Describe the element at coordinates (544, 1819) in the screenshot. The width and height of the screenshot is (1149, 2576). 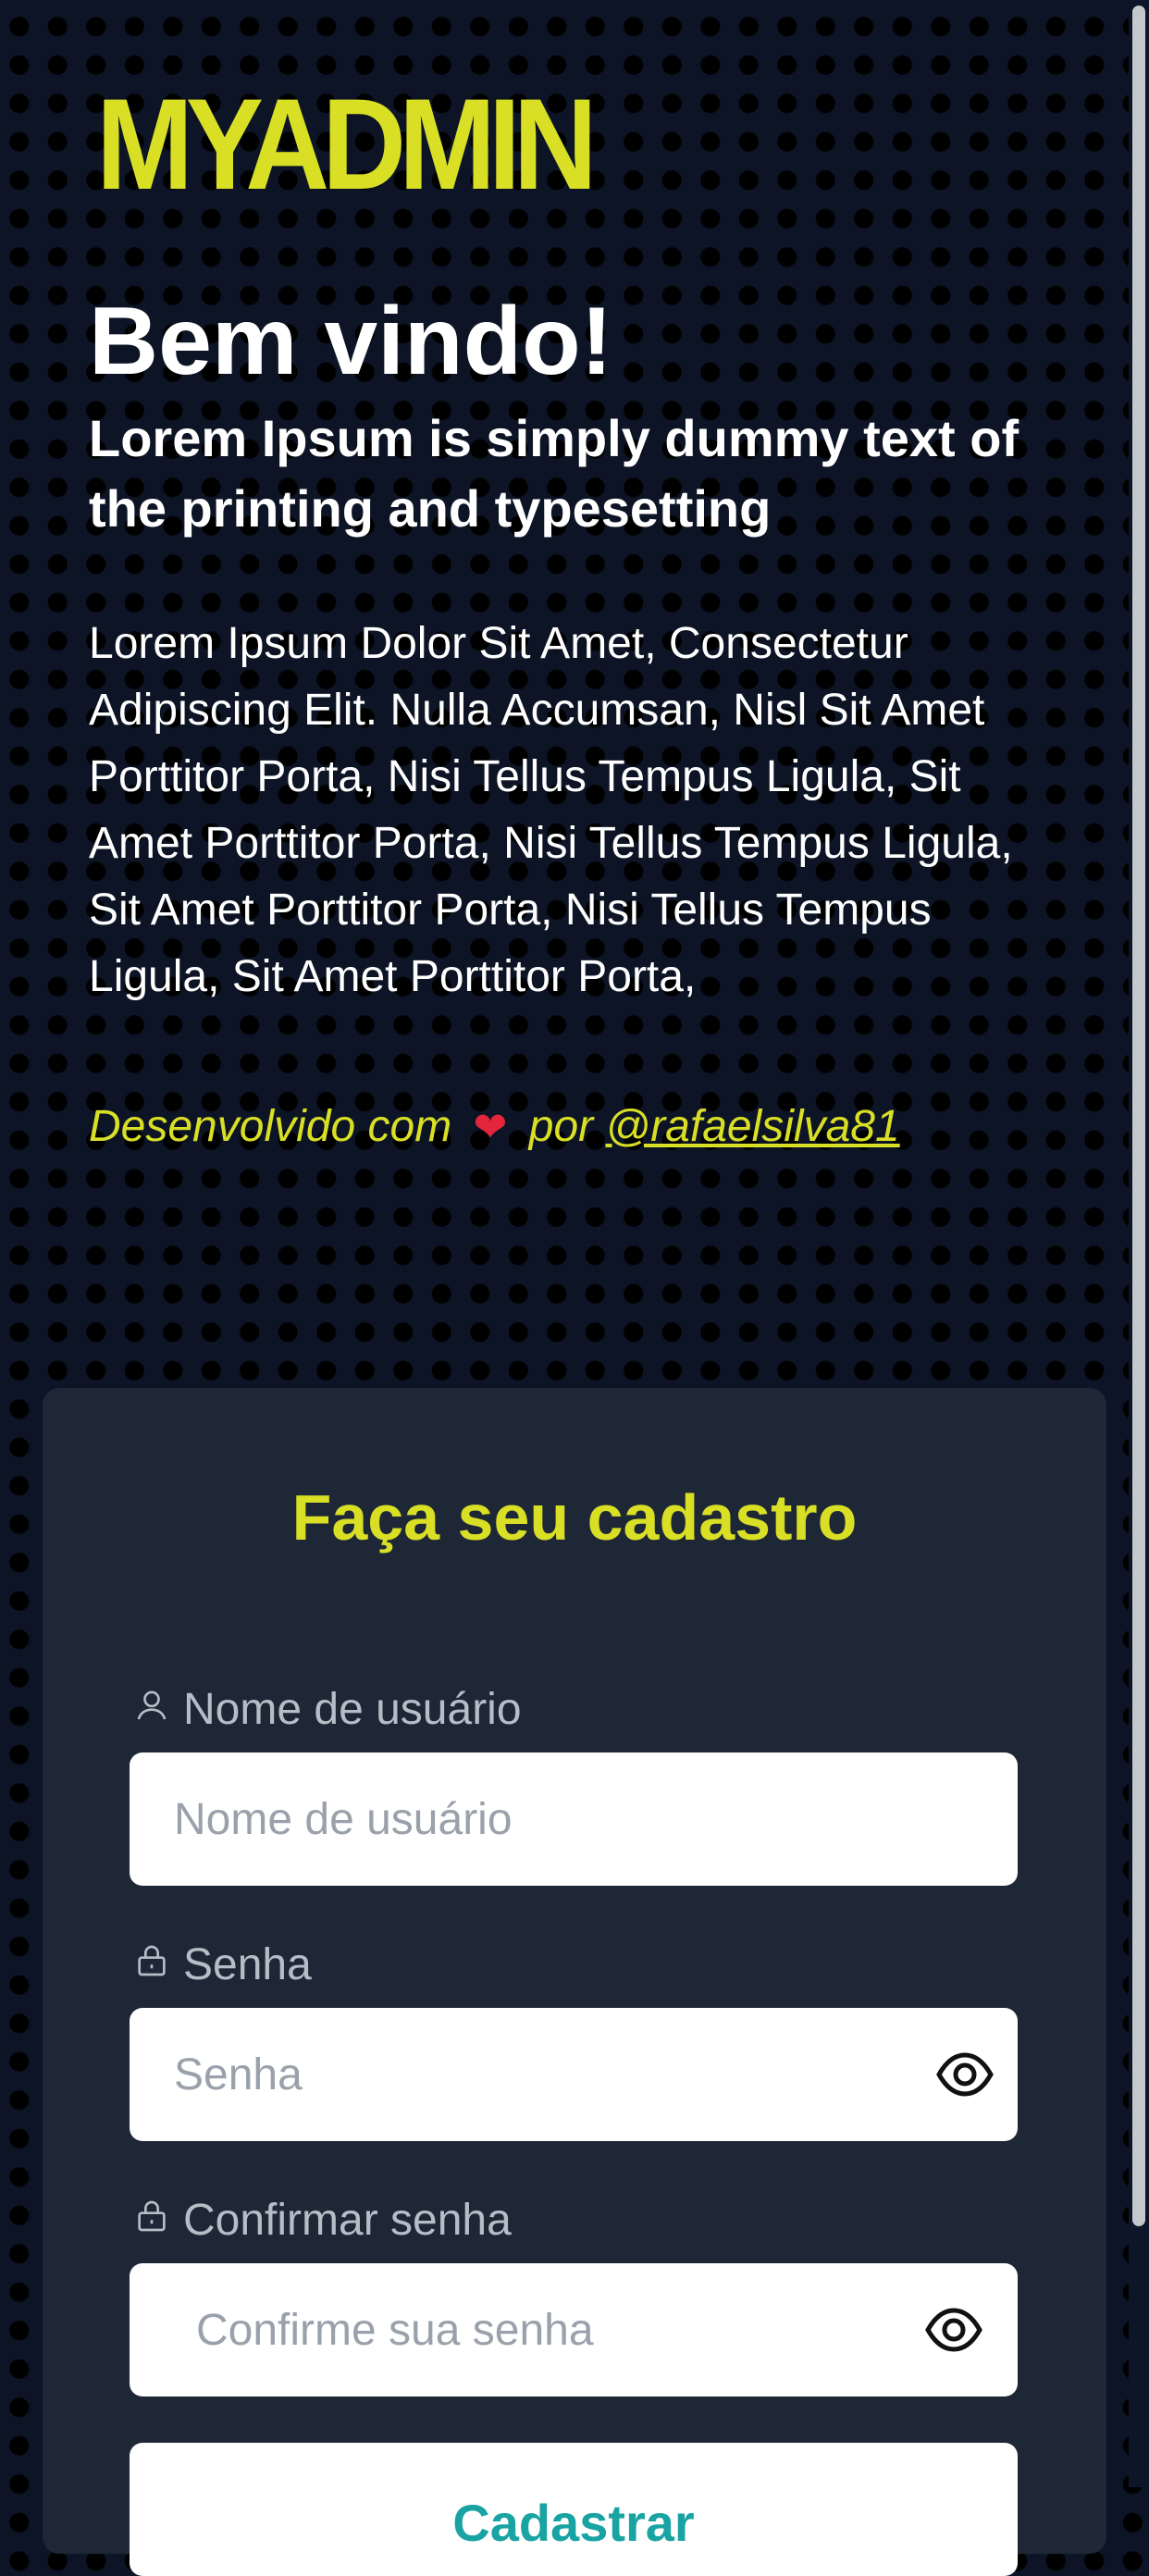
I see `username-input` at that location.